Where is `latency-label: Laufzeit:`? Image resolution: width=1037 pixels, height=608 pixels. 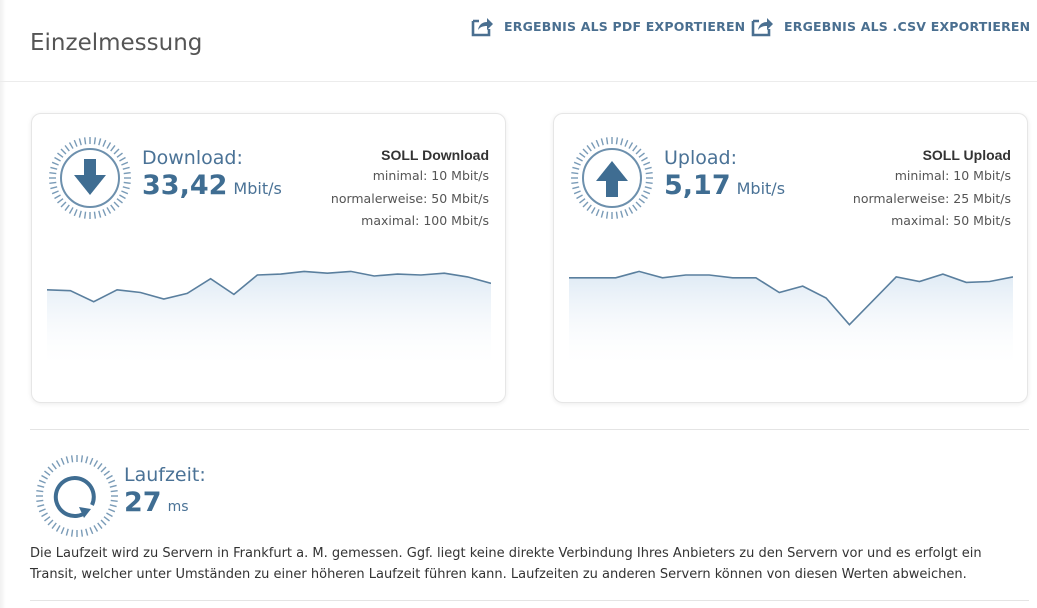 latency-label: Laufzeit: is located at coordinates (165, 475).